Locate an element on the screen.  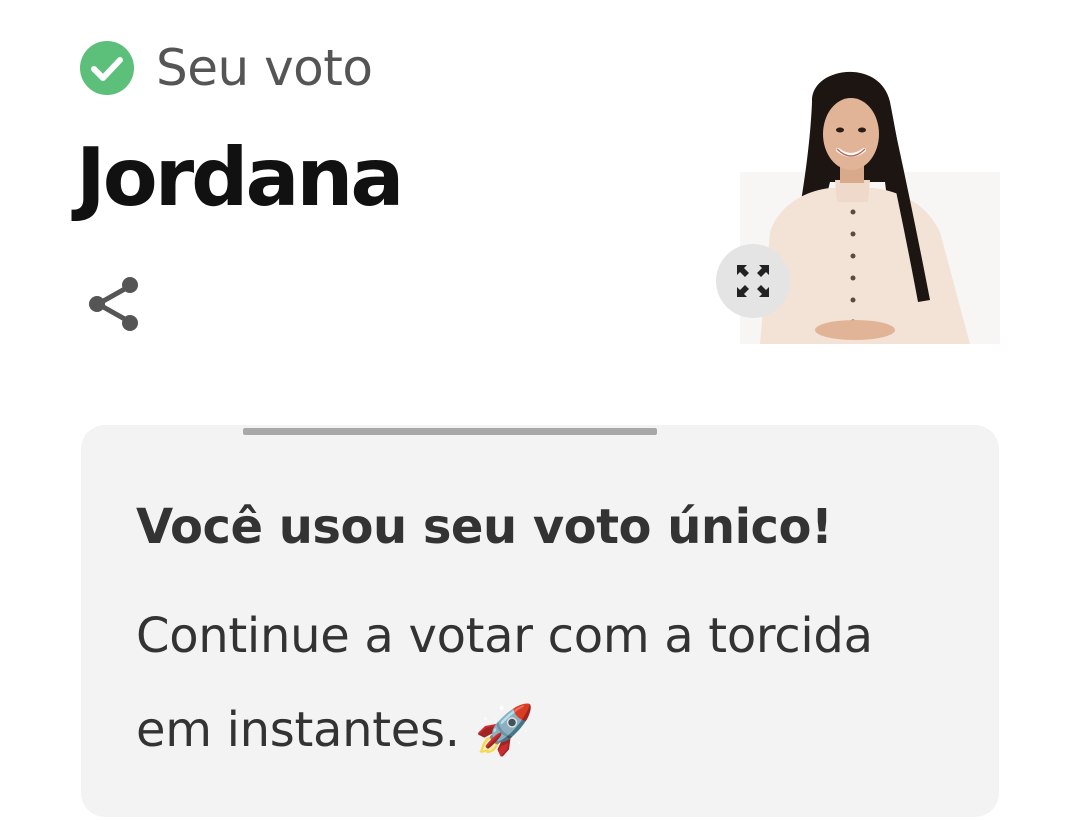
expand-photo-button is located at coordinates (753, 281).